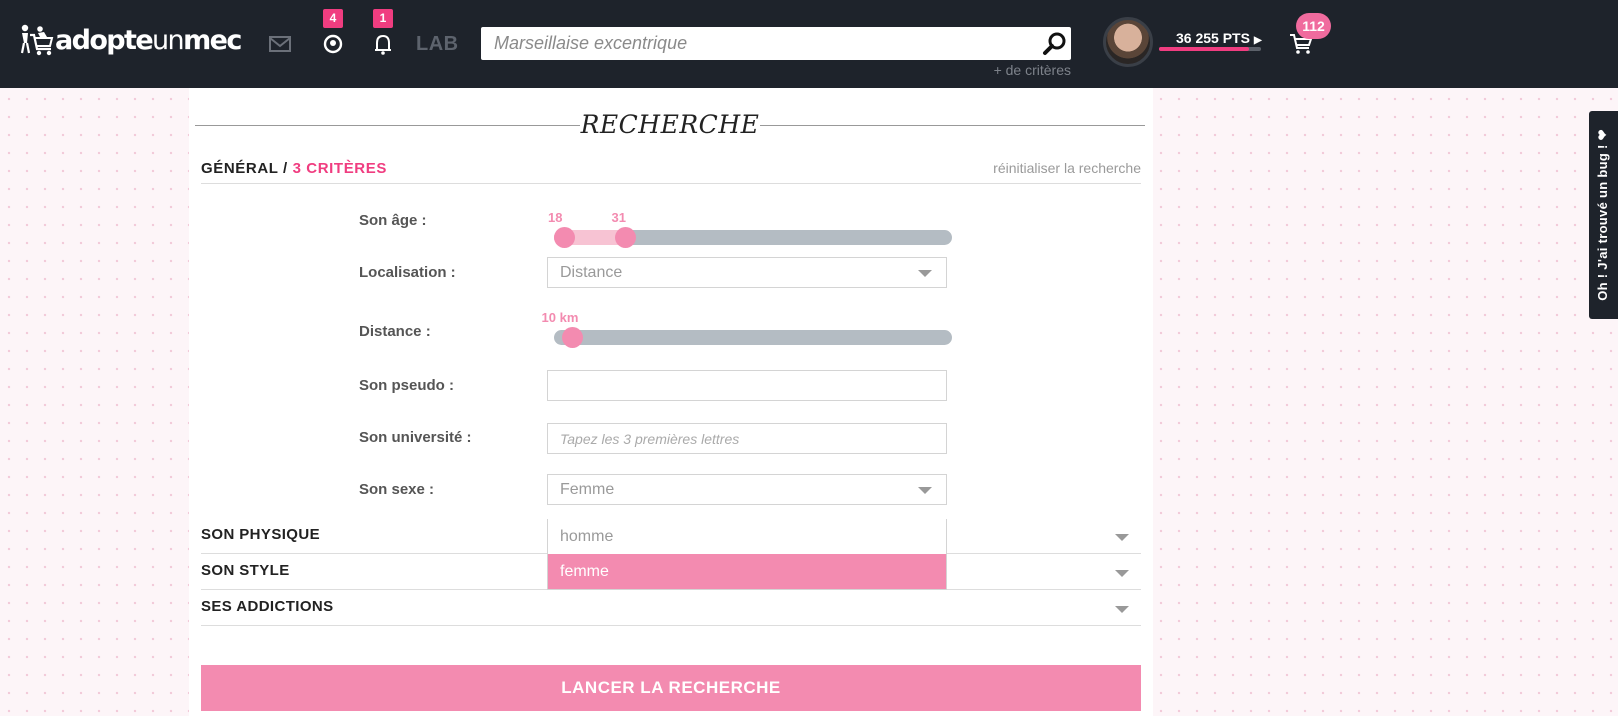 The width and height of the screenshot is (1618, 716). Describe the element at coordinates (747, 272) in the screenshot. I see `location-select: Distance` at that location.